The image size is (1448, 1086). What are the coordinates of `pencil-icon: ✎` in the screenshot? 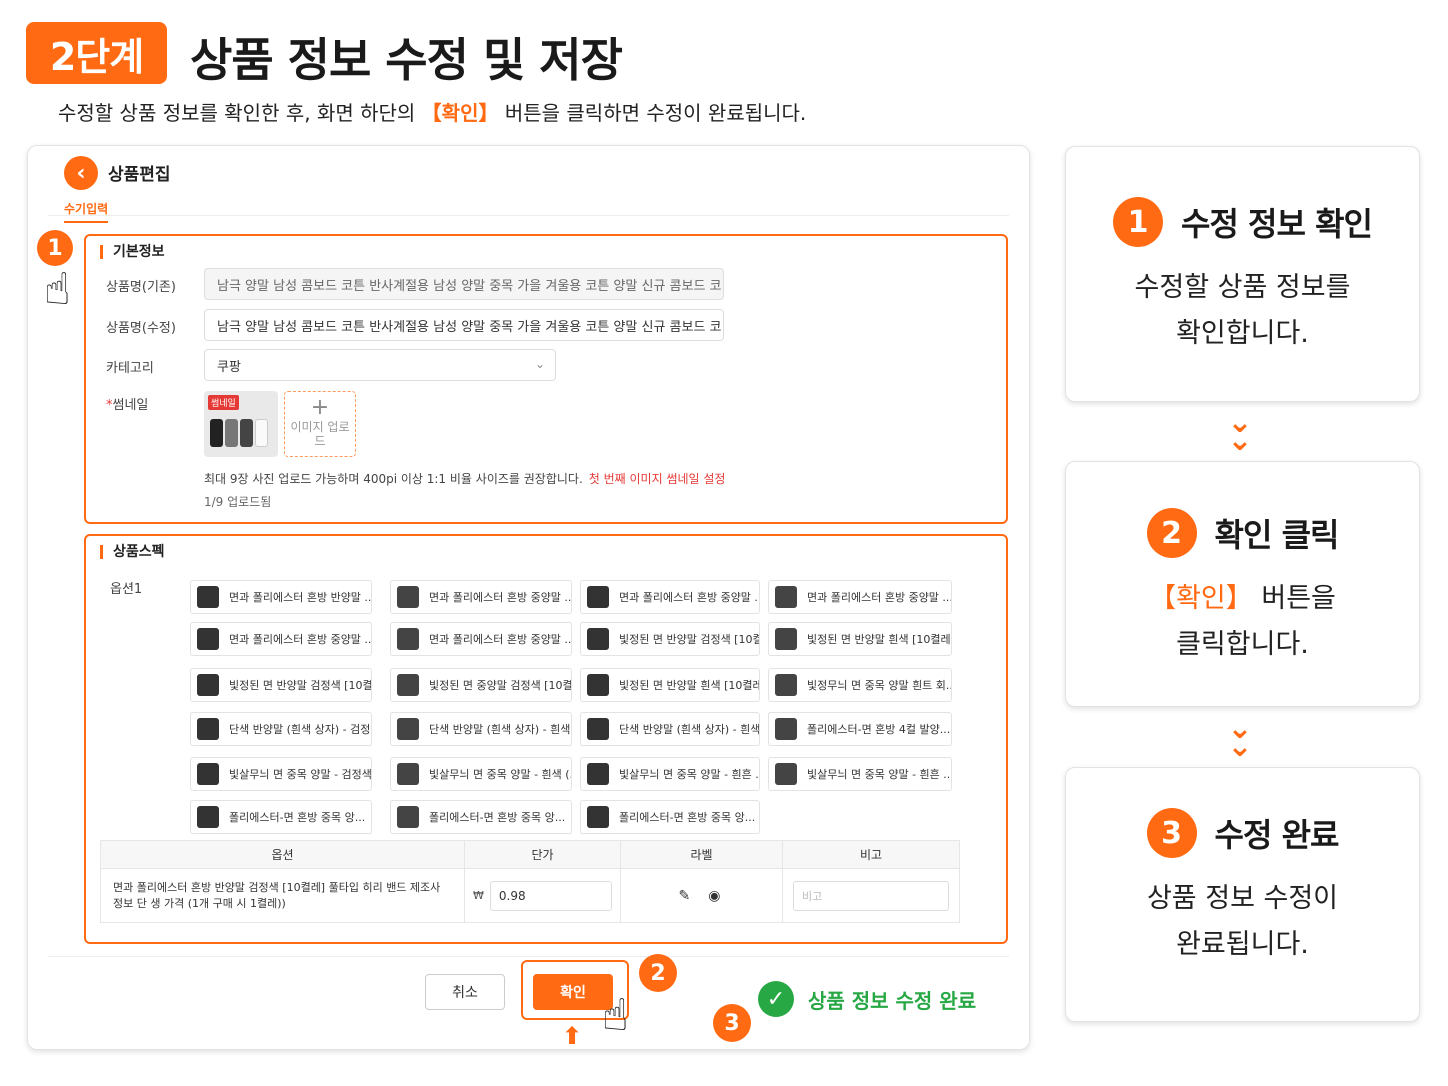 It's located at (694, 896).